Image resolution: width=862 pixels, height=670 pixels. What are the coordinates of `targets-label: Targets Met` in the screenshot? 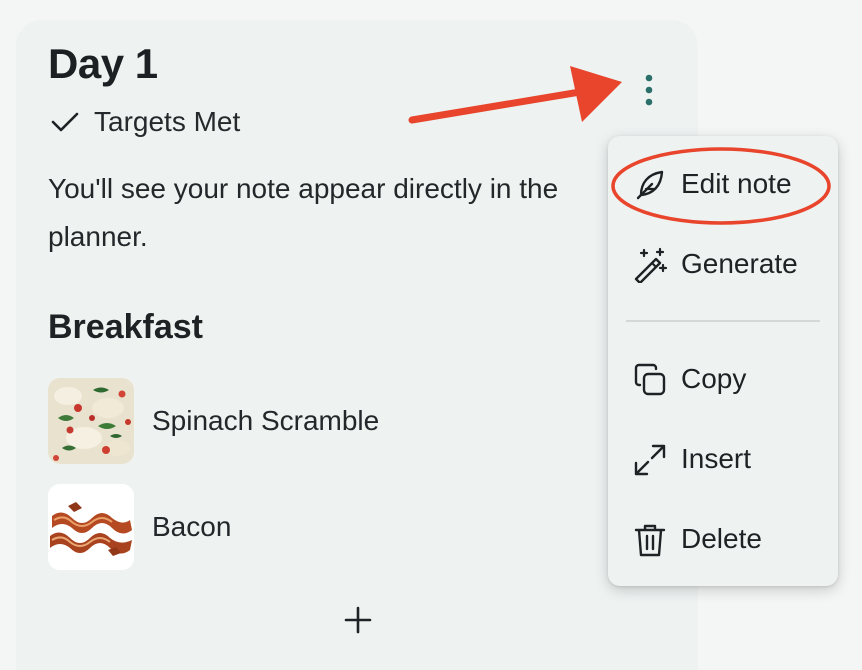 It's located at (167, 121).